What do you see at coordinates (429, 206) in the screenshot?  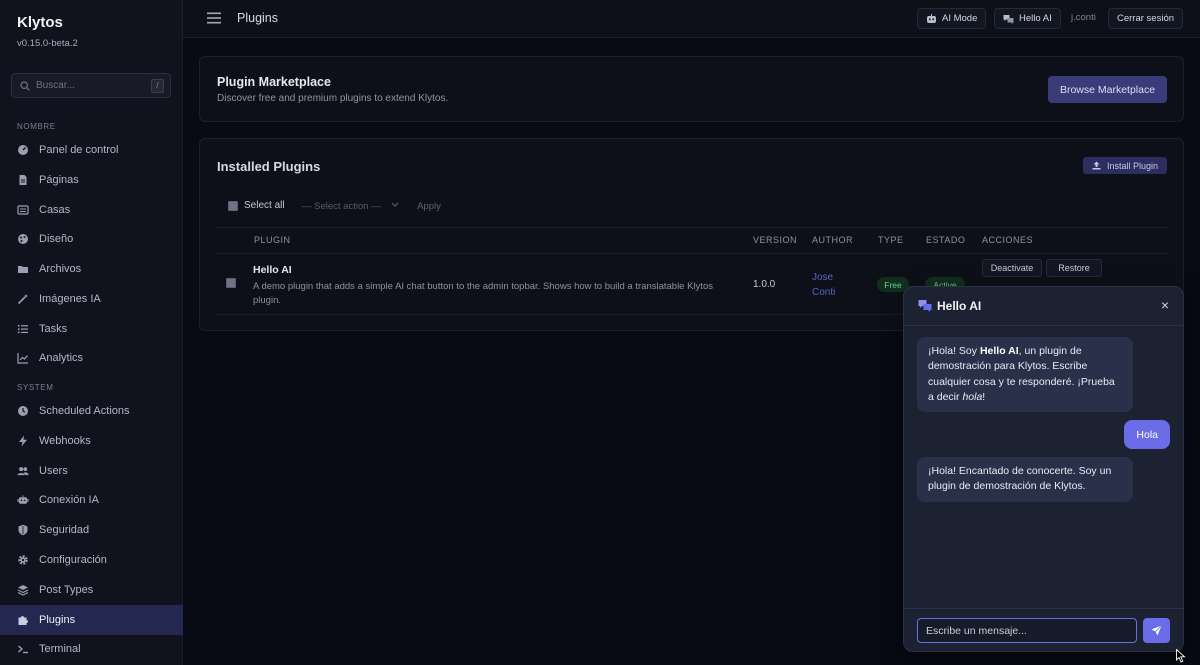 I see `apply-button: Apply` at bounding box center [429, 206].